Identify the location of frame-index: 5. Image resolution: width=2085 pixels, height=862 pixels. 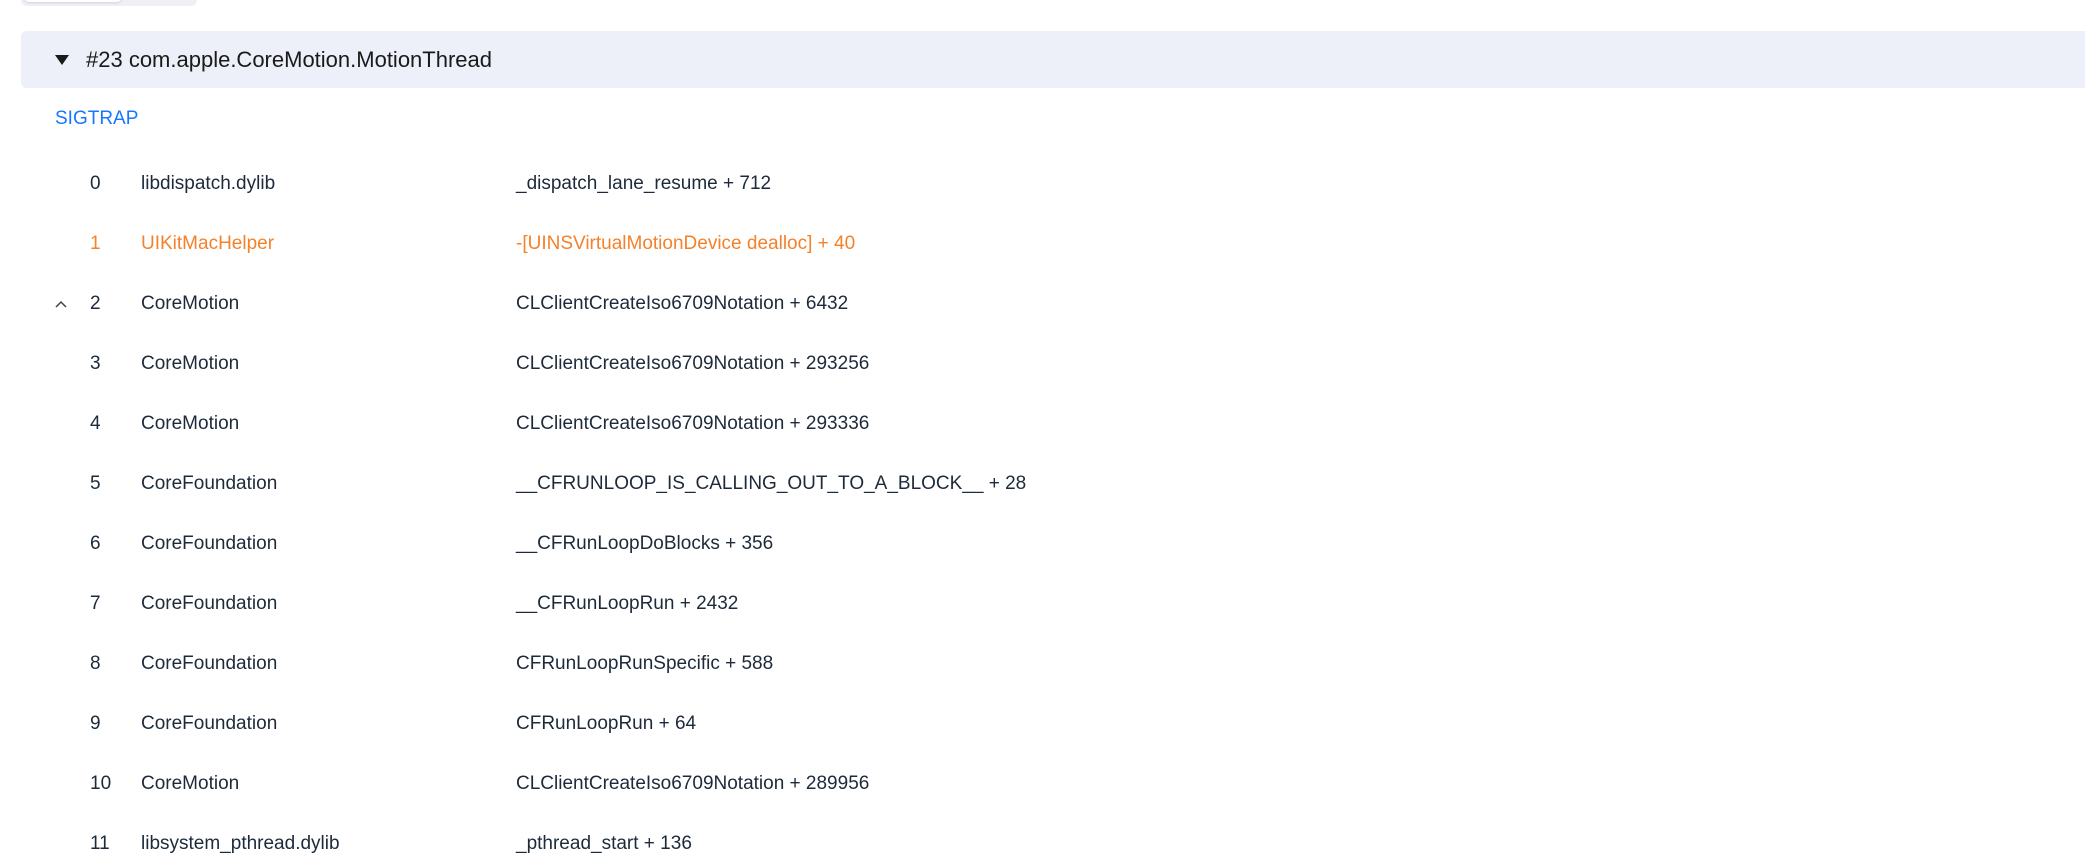
(95, 483).